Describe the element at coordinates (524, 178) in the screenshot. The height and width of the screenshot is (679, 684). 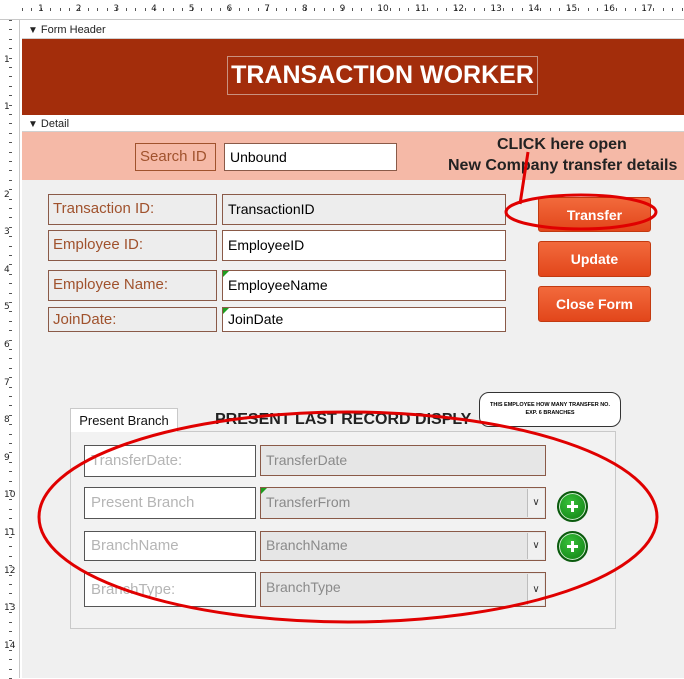
I see `annotation-pointer-line` at that location.